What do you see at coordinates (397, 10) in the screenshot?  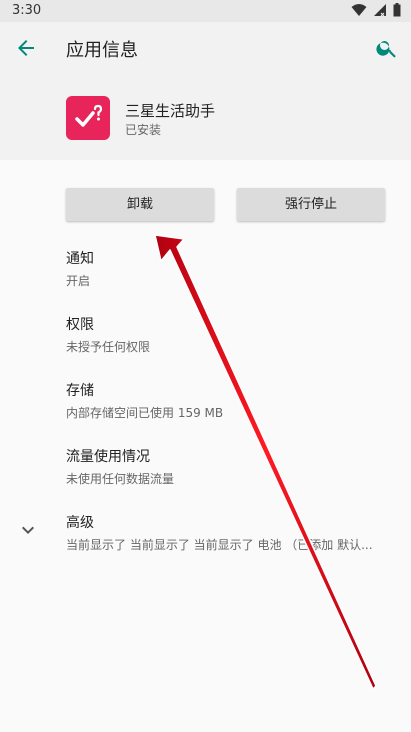 I see `battery-icon` at bounding box center [397, 10].